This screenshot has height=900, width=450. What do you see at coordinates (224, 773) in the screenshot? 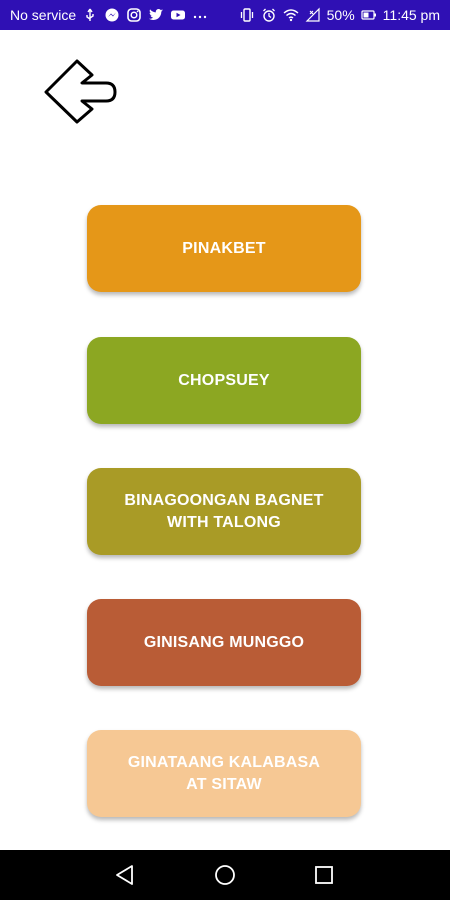
I see `ginataang-kalabasa-at-sitaw-button: GINATAANG KALABASA AT SITAW` at bounding box center [224, 773].